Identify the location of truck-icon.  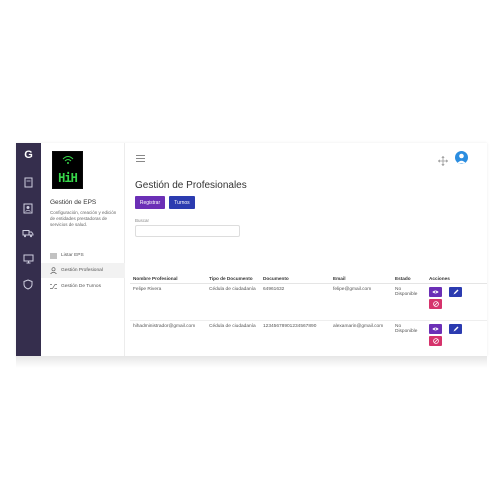
(28, 233).